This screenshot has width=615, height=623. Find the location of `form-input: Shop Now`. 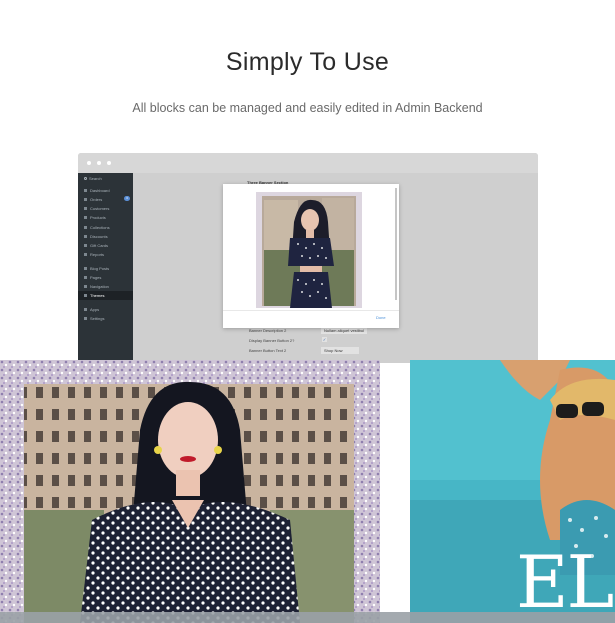

form-input: Shop Now is located at coordinates (340, 350).